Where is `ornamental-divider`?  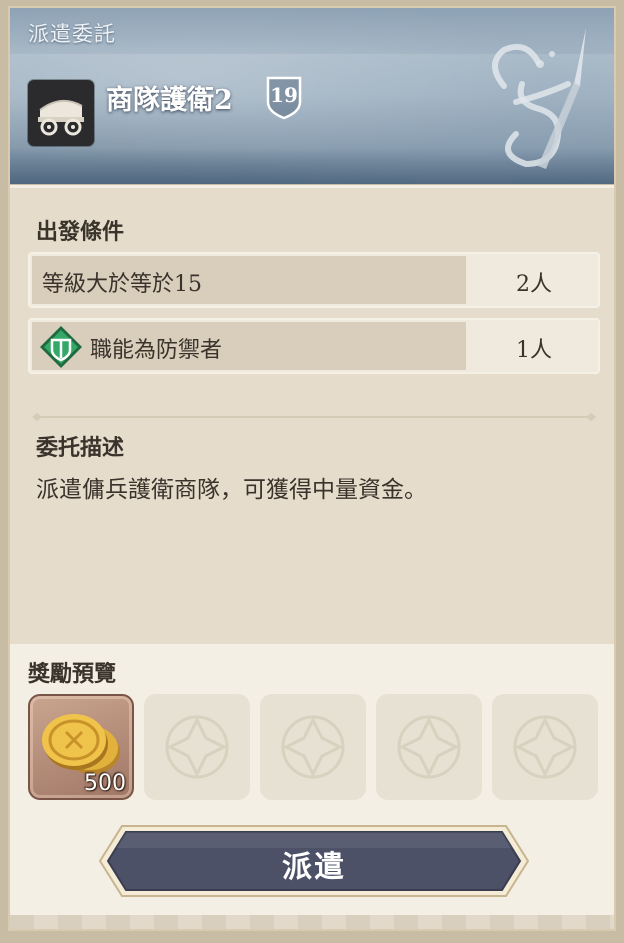 ornamental-divider is located at coordinates (314, 414).